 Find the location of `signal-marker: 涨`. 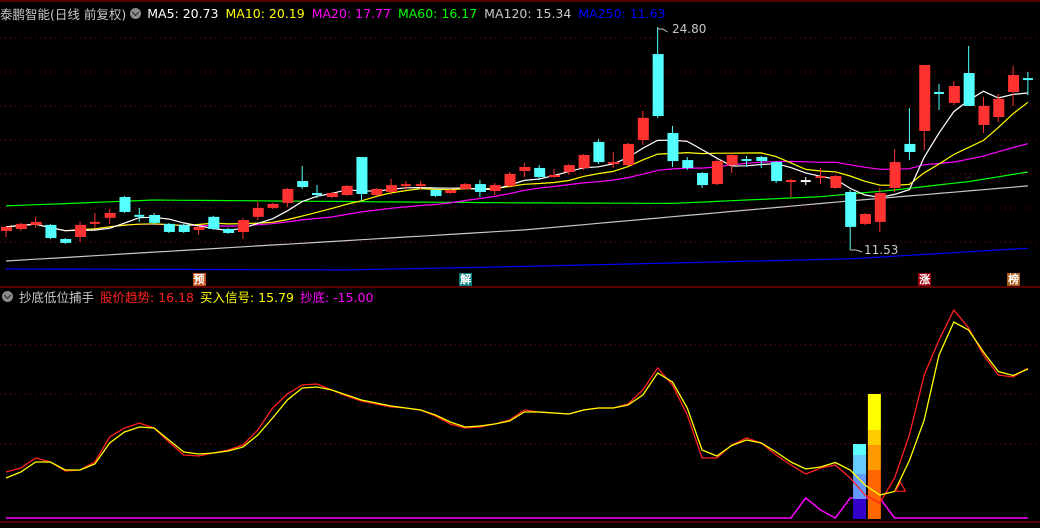

signal-marker: 涨 is located at coordinates (925, 279).